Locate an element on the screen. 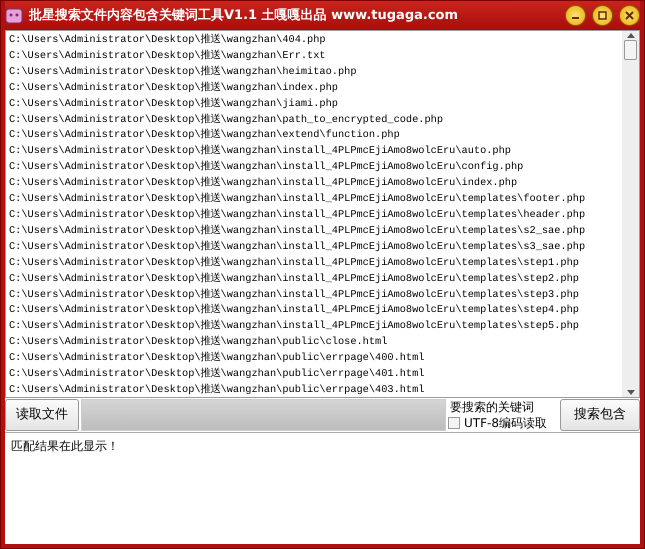 The image size is (645, 549). maximize-button is located at coordinates (602, 15).